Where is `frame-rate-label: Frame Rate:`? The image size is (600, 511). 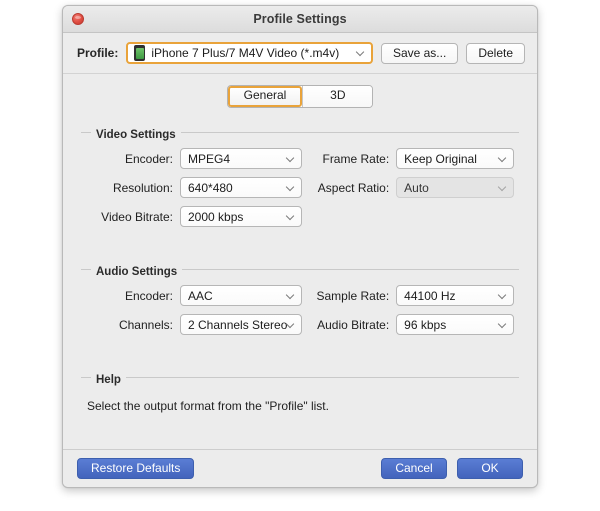 frame-rate-label: Frame Rate: is located at coordinates (356, 158).